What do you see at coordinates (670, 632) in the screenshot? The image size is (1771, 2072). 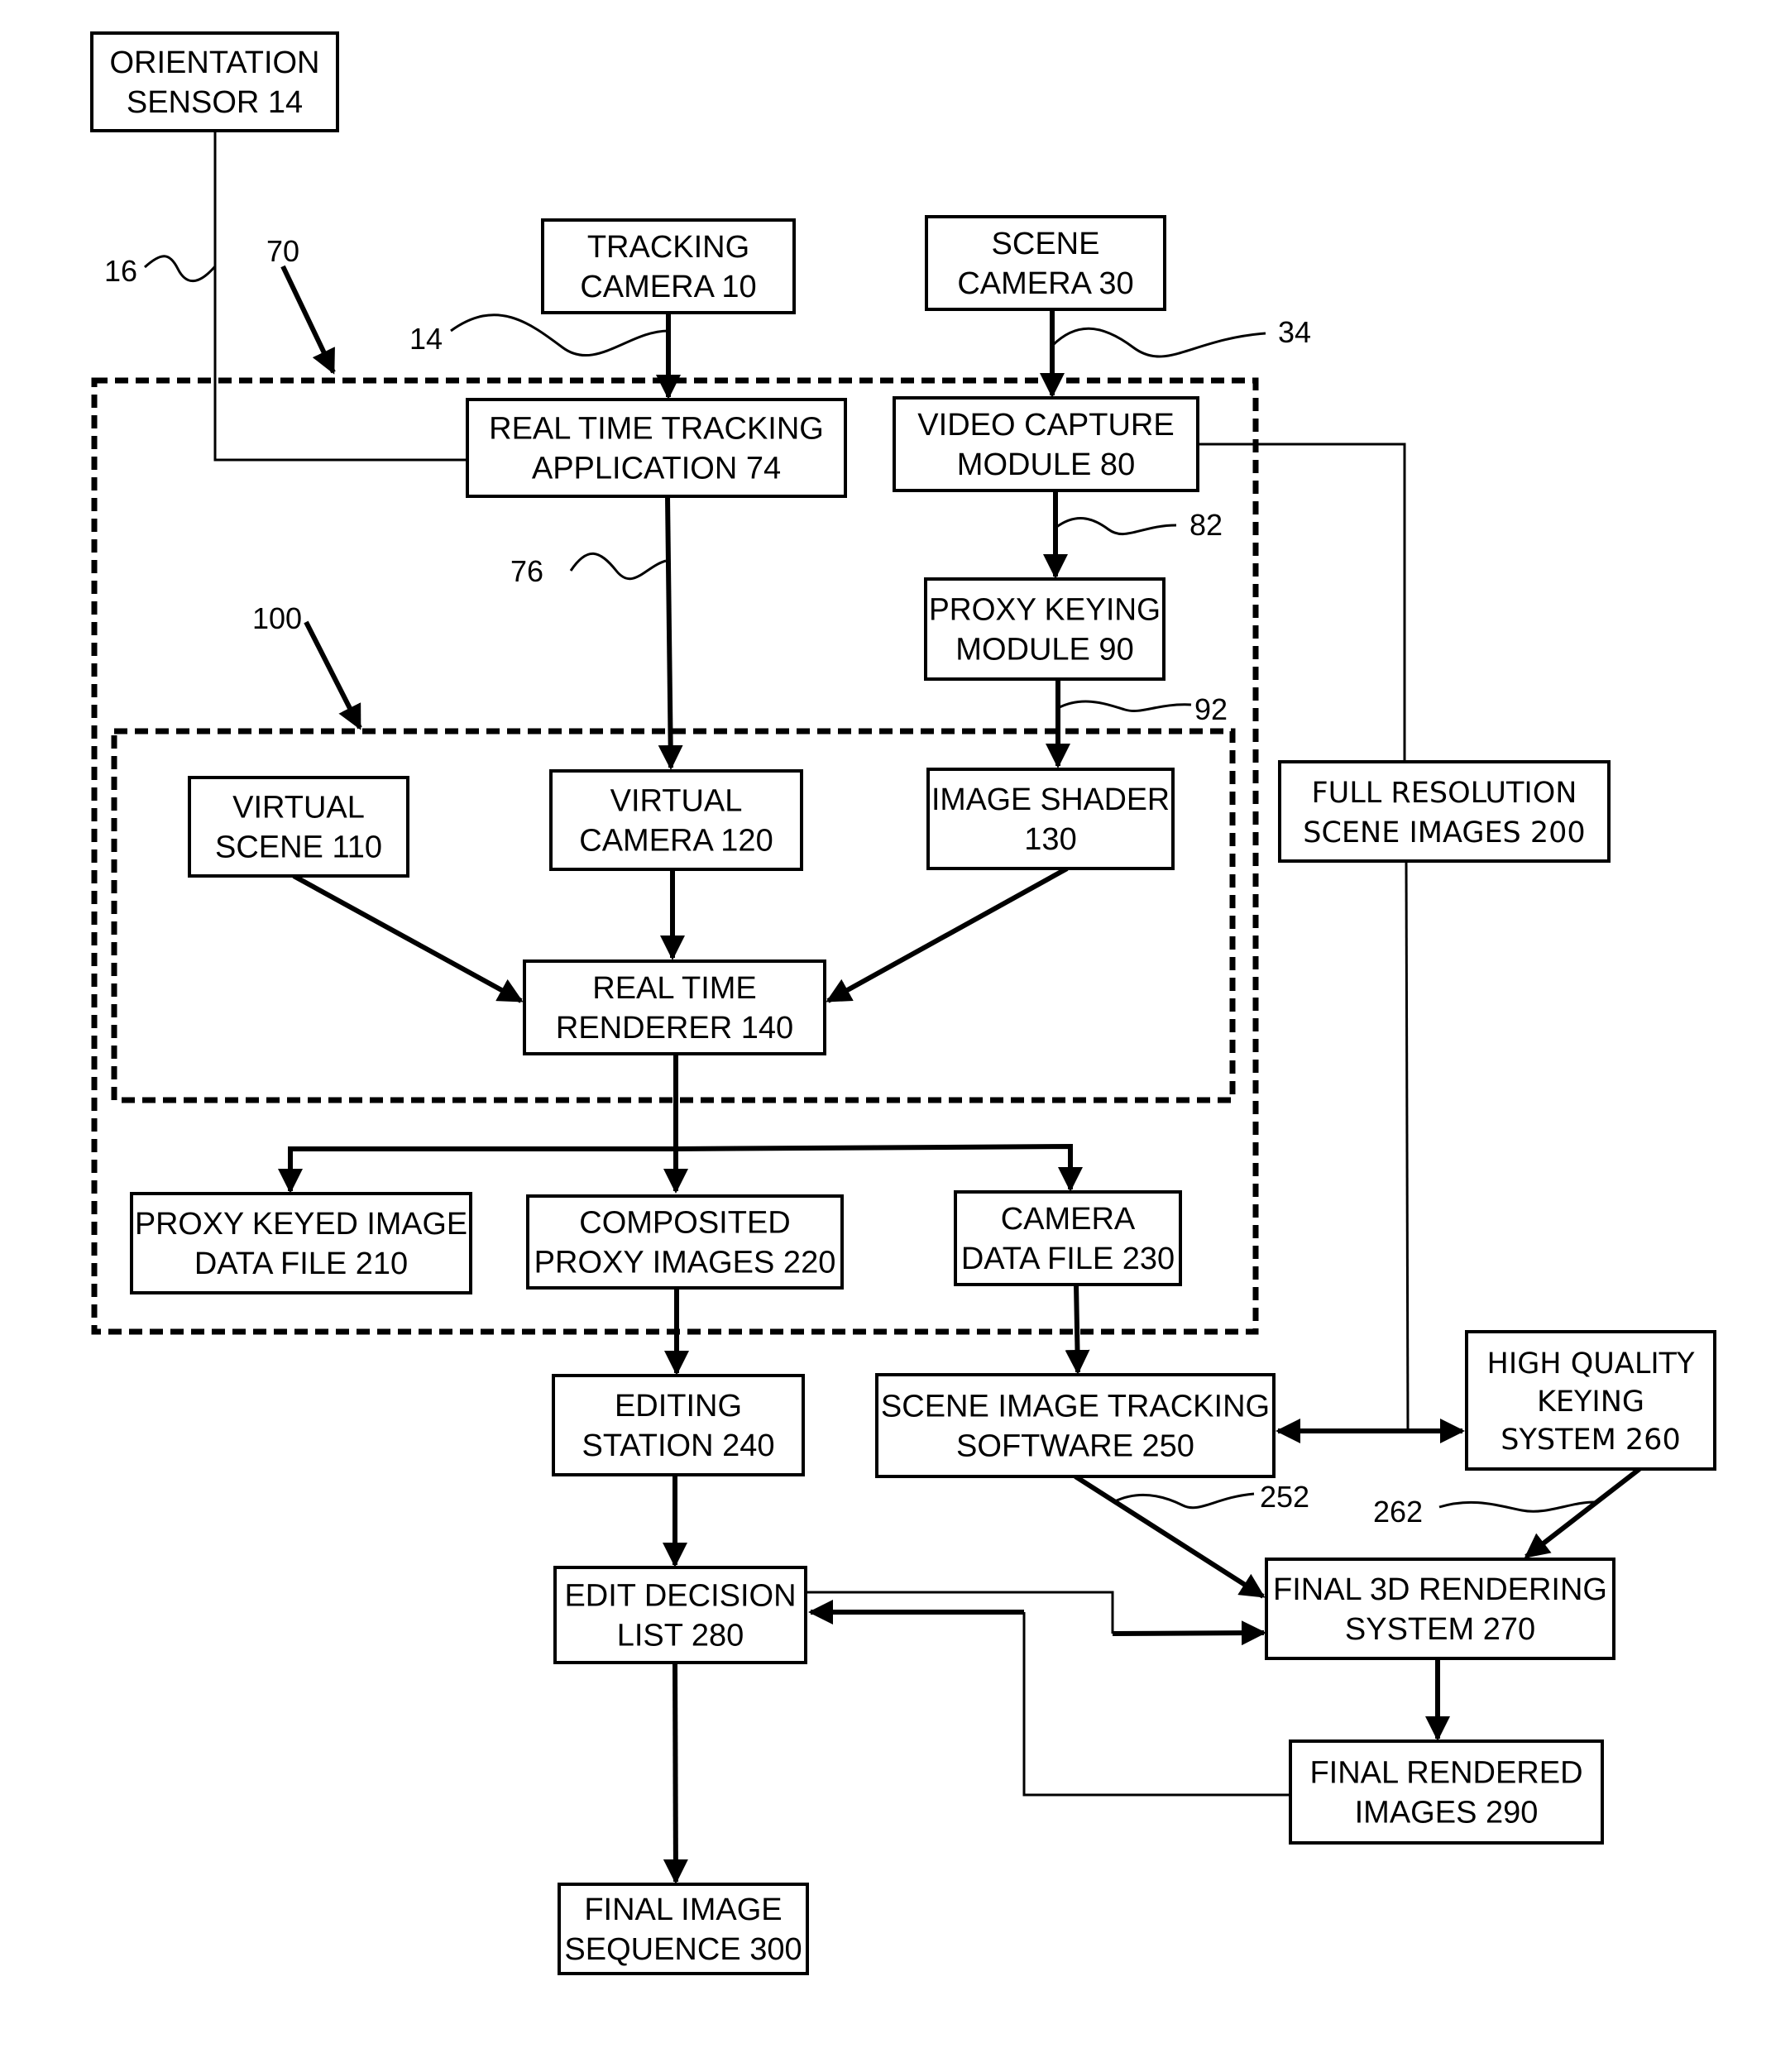 I see `arrow-rtt-to-virtual-camera` at bounding box center [670, 632].